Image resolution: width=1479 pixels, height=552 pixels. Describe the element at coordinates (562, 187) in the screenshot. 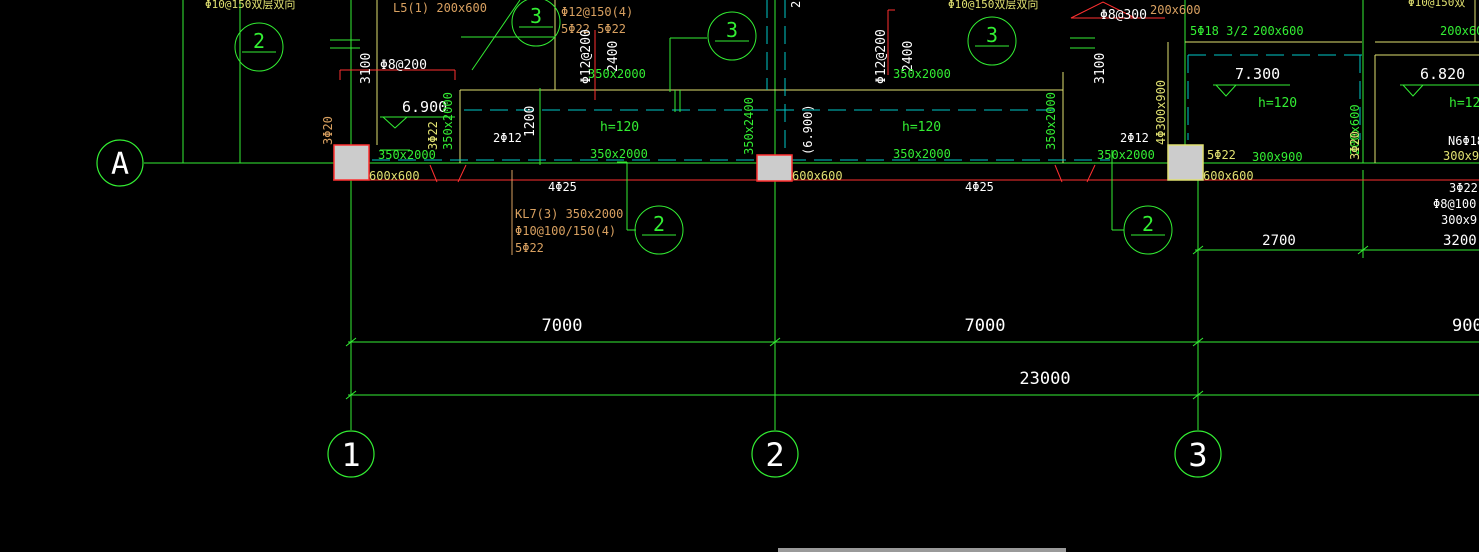

I see `ann-four-phi25-a: 4Φ25` at that location.